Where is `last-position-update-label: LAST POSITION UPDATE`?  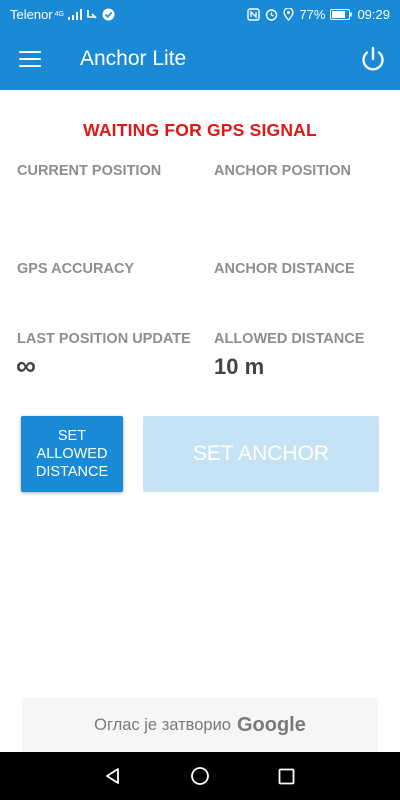 last-position-update-label: LAST POSITION UPDATE is located at coordinates (104, 339).